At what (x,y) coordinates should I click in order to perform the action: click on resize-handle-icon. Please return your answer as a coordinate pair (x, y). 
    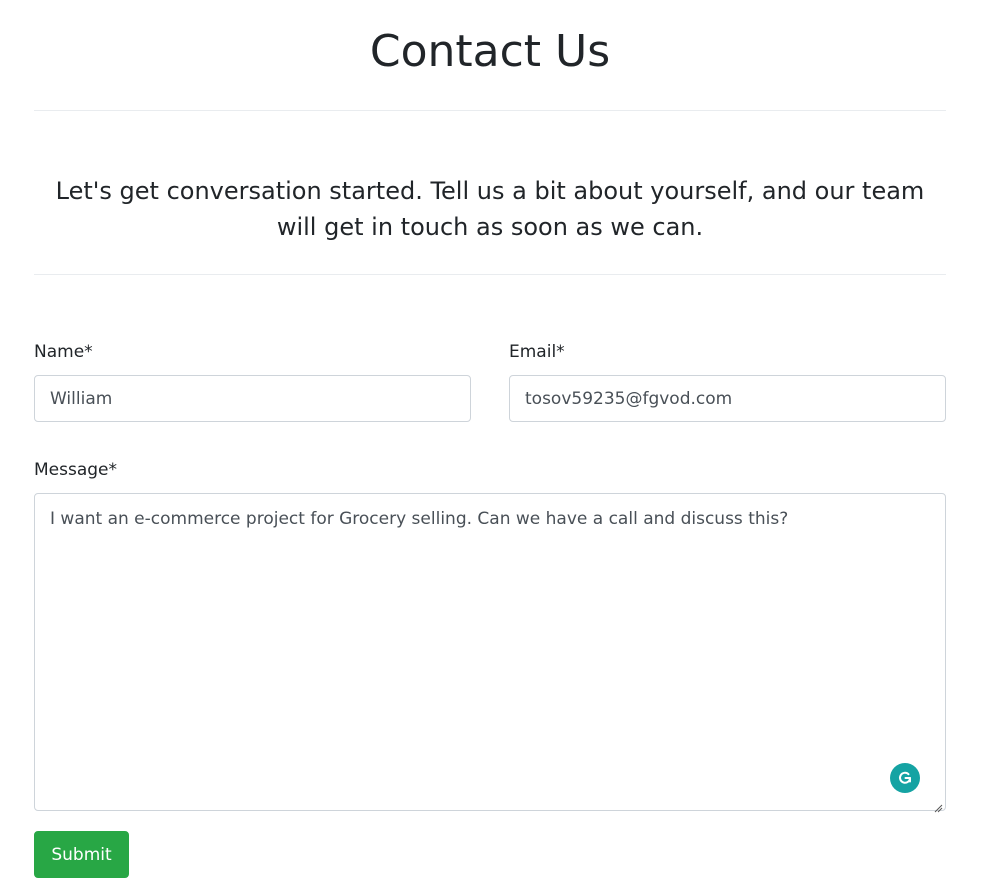
    Looking at the image, I should click on (938, 805).